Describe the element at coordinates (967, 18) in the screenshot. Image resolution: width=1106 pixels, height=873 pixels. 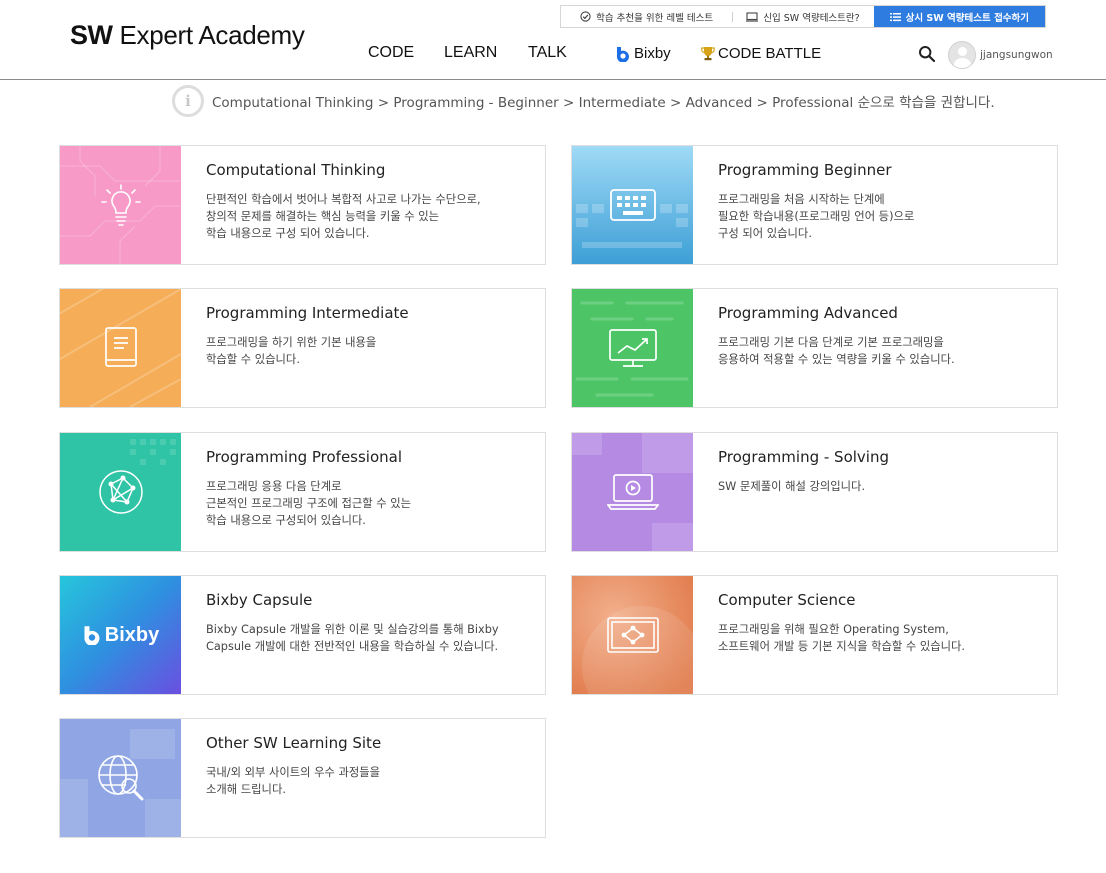
I see `sw-test-apply-label: 상시 SW 역량테스트 접수하기` at that location.